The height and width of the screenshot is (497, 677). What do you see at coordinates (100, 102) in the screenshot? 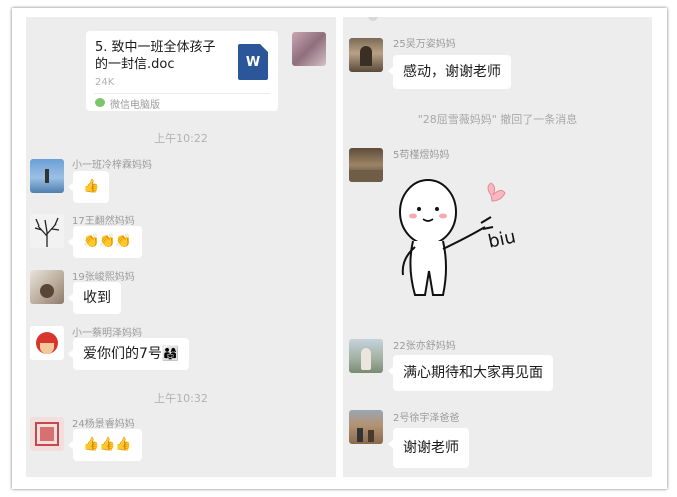
I see `wechat-pc-icon` at bounding box center [100, 102].